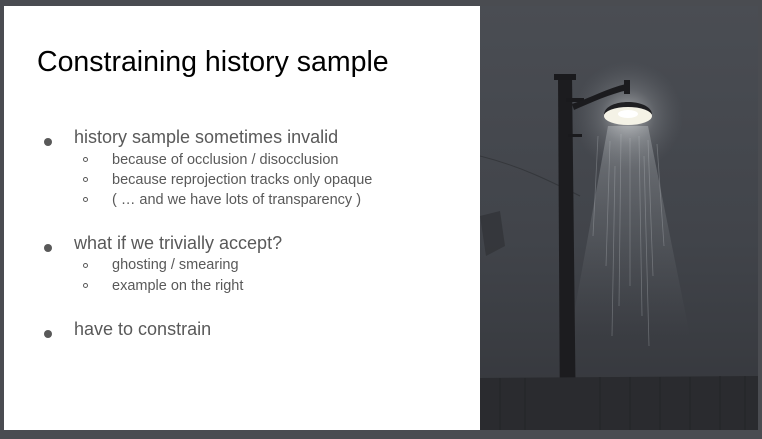 The width and height of the screenshot is (762, 439). What do you see at coordinates (178, 243) in the screenshot?
I see `bullet-item: what if we trivially accept?` at bounding box center [178, 243].